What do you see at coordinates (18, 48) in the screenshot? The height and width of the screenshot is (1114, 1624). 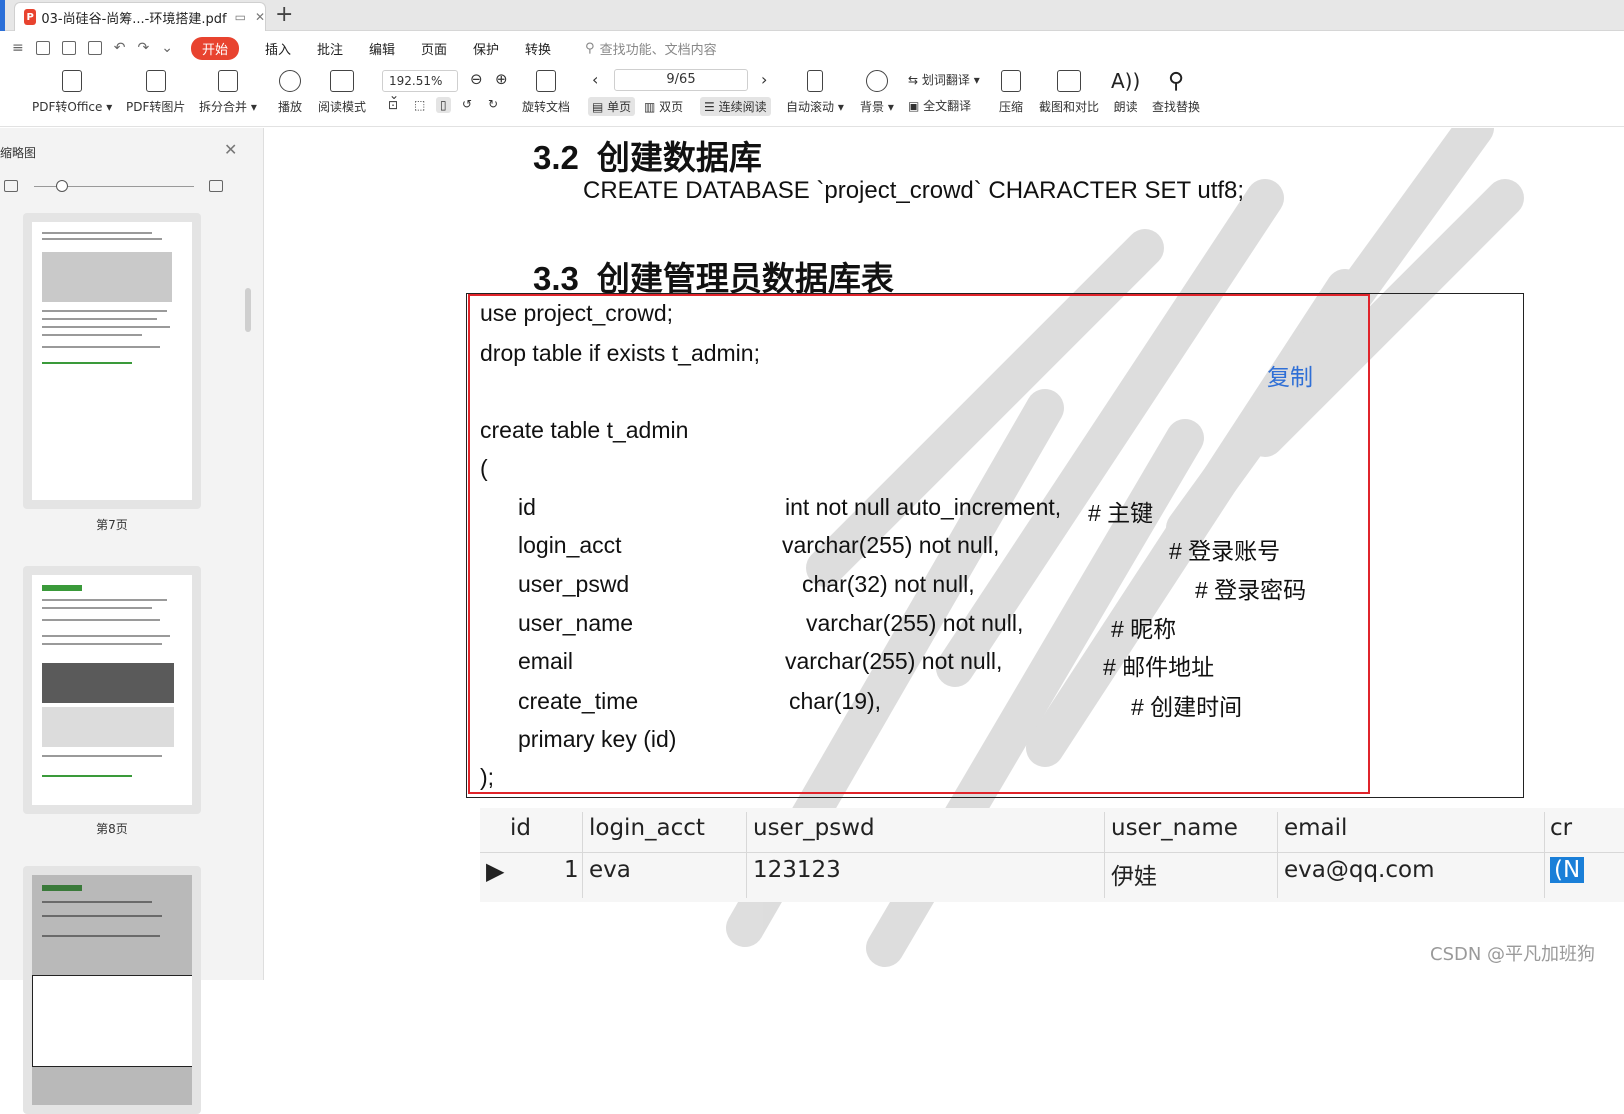 I see `menu-toggle-icon: ≡` at bounding box center [18, 48].